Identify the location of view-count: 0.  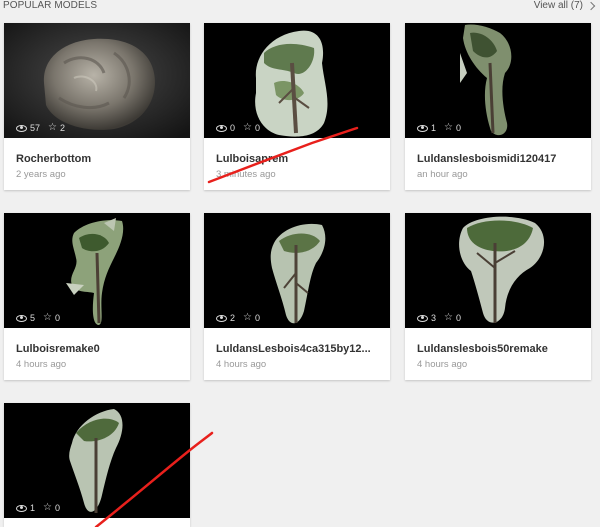
(233, 128).